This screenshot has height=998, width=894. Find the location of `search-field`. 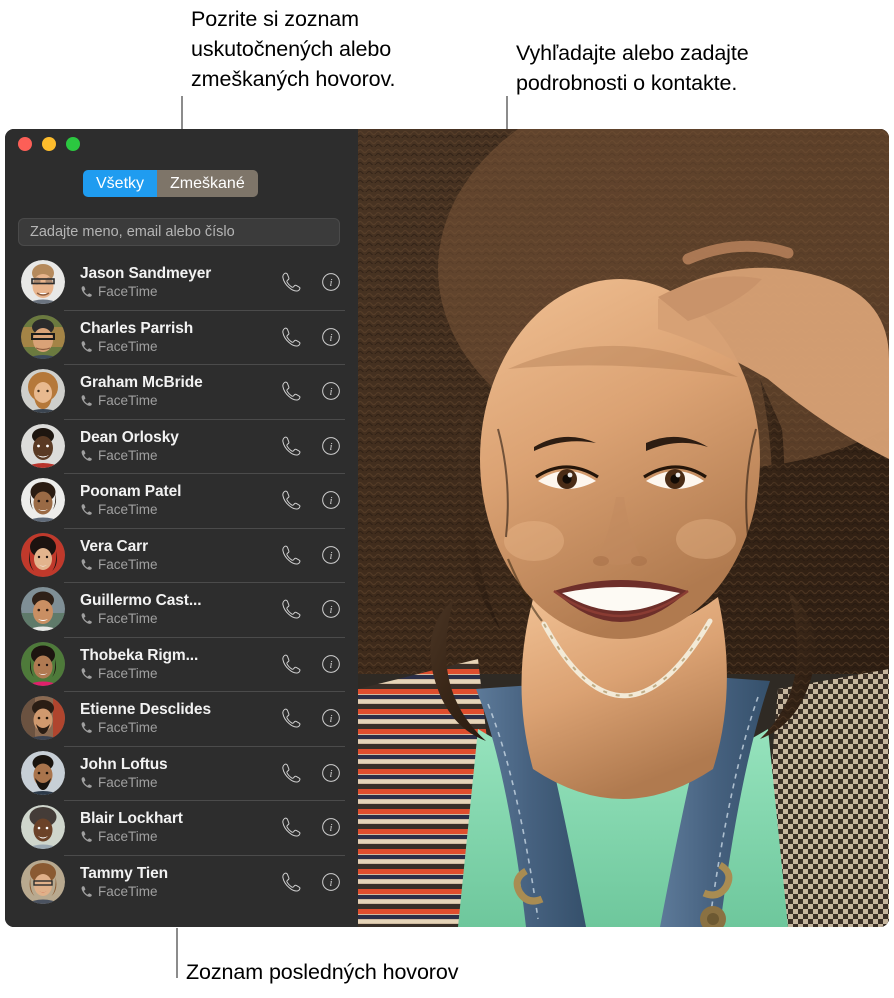

search-field is located at coordinates (179, 232).